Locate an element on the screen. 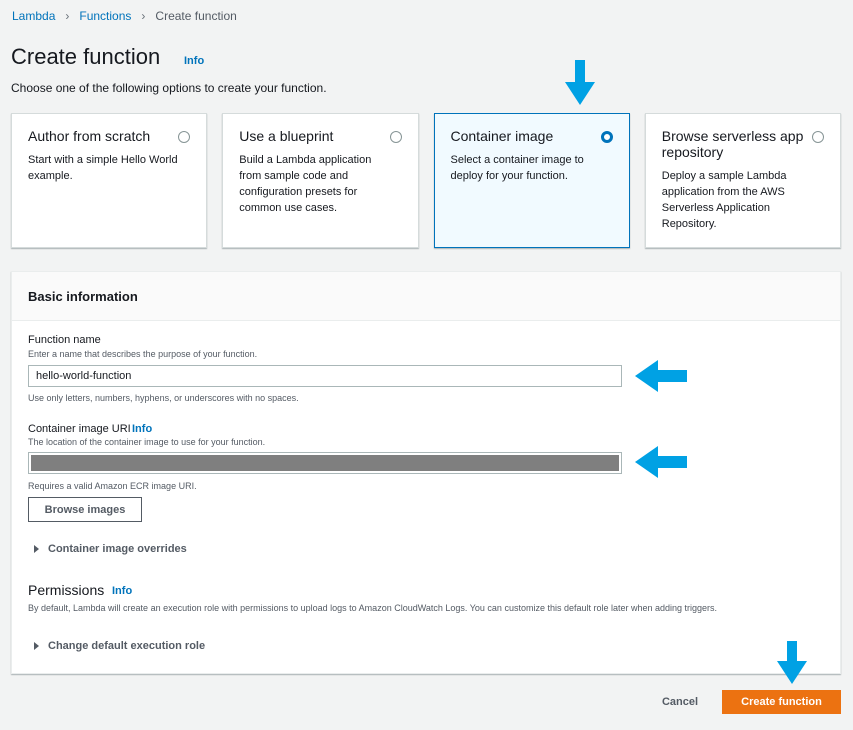 The width and height of the screenshot is (853, 730). create-function-button: Create function is located at coordinates (781, 702).